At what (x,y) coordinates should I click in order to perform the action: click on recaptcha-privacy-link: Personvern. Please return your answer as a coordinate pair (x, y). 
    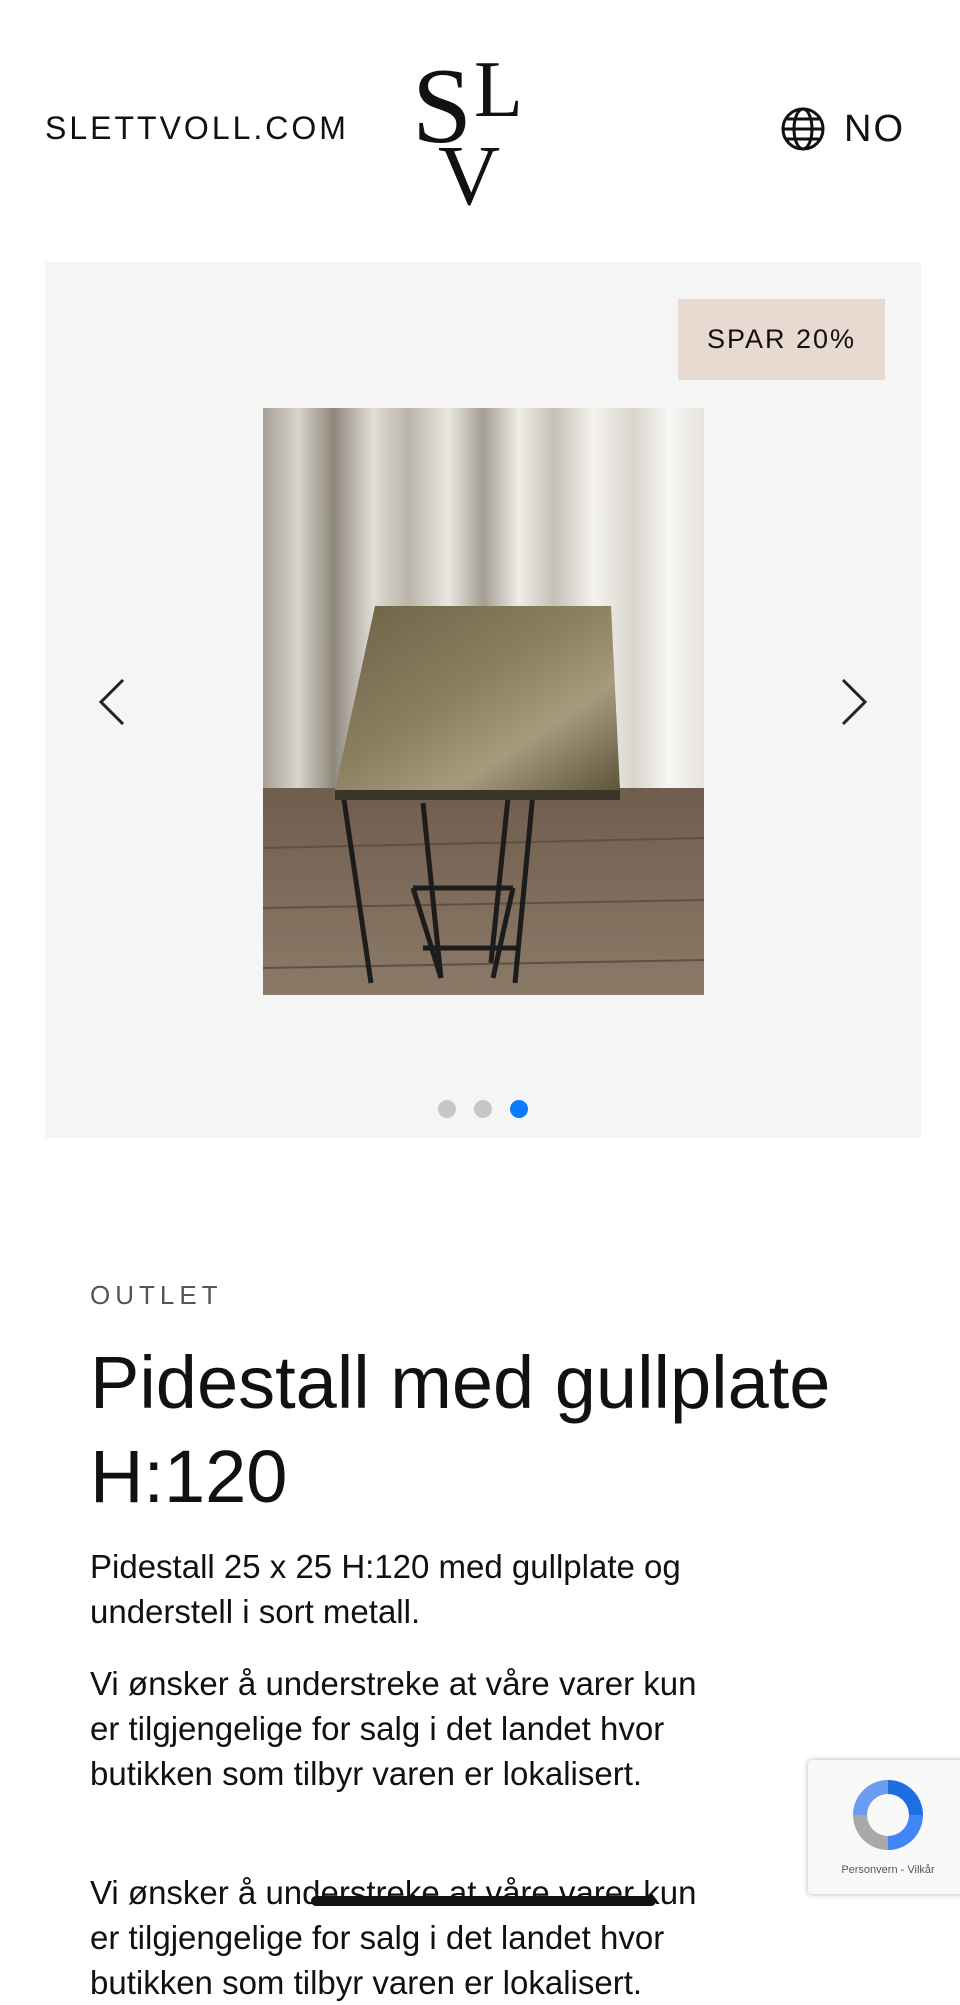
    Looking at the image, I should click on (869, 1870).